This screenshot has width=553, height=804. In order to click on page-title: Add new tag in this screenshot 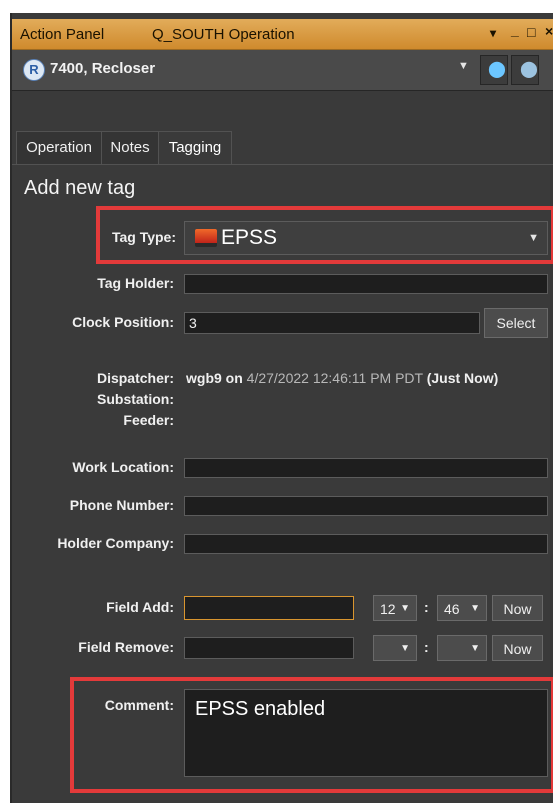, I will do `click(80, 188)`.